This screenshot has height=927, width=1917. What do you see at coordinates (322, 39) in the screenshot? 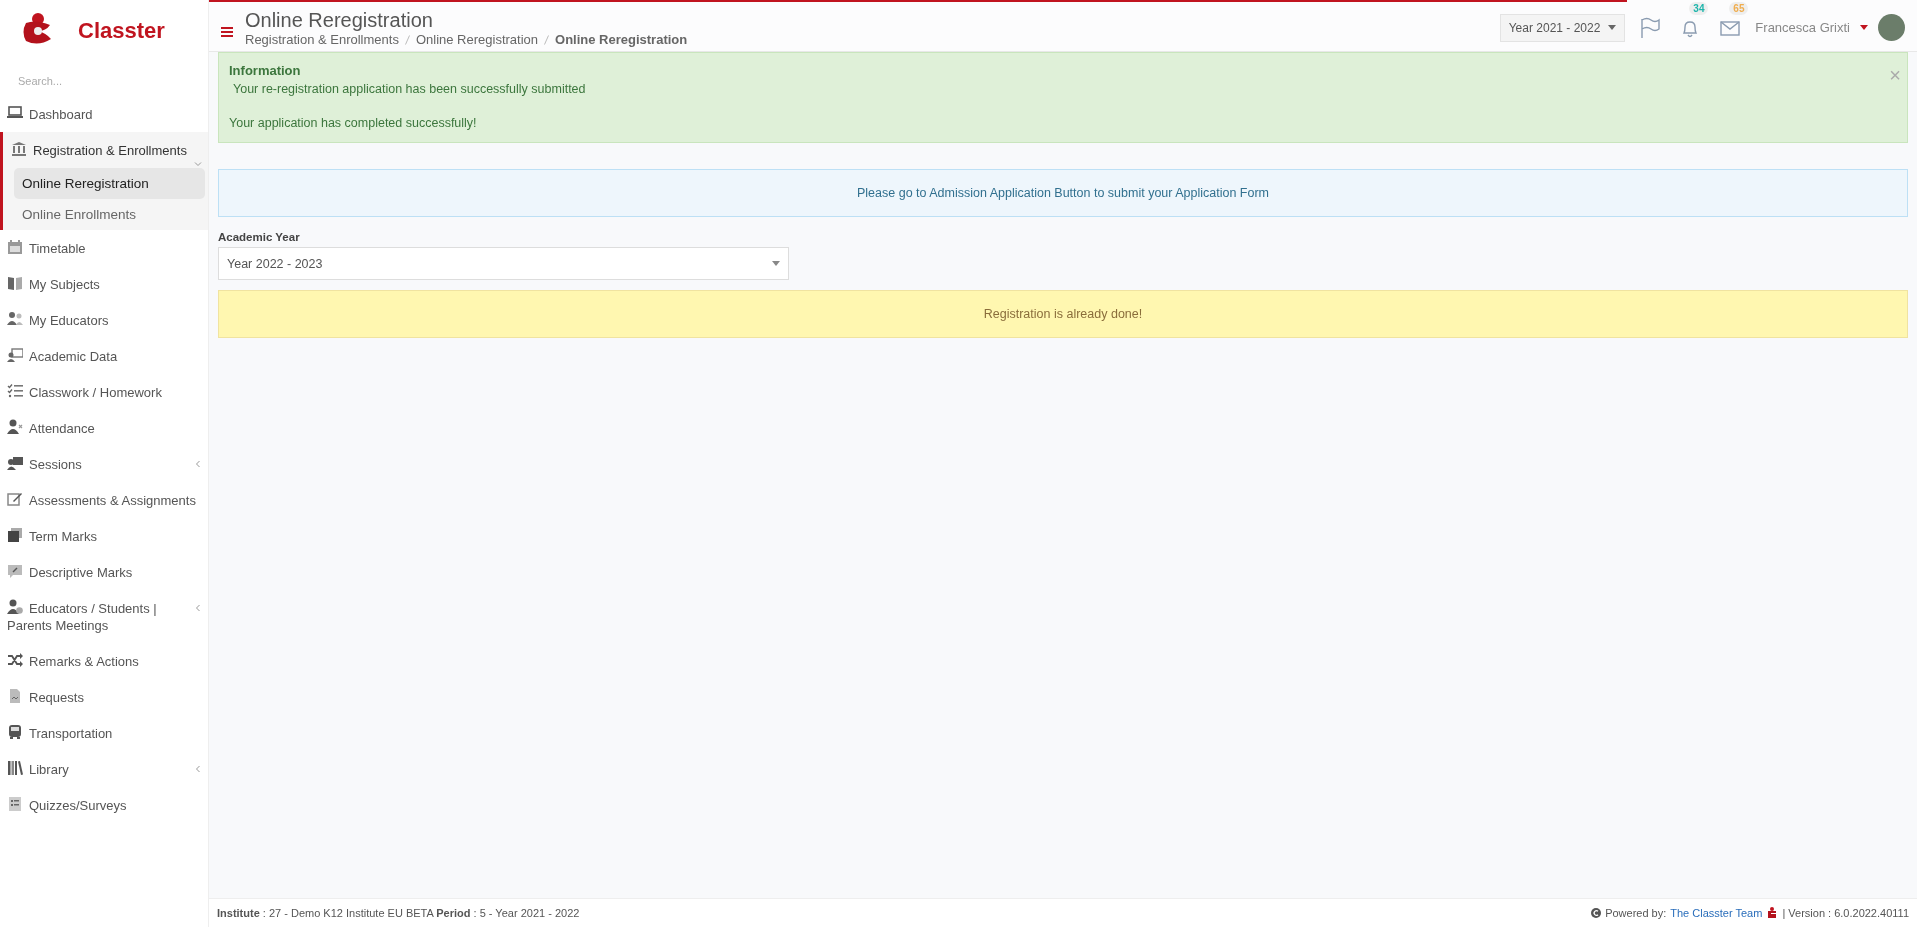
I see `breadcrumb-link: Registration & Enrollments` at bounding box center [322, 39].